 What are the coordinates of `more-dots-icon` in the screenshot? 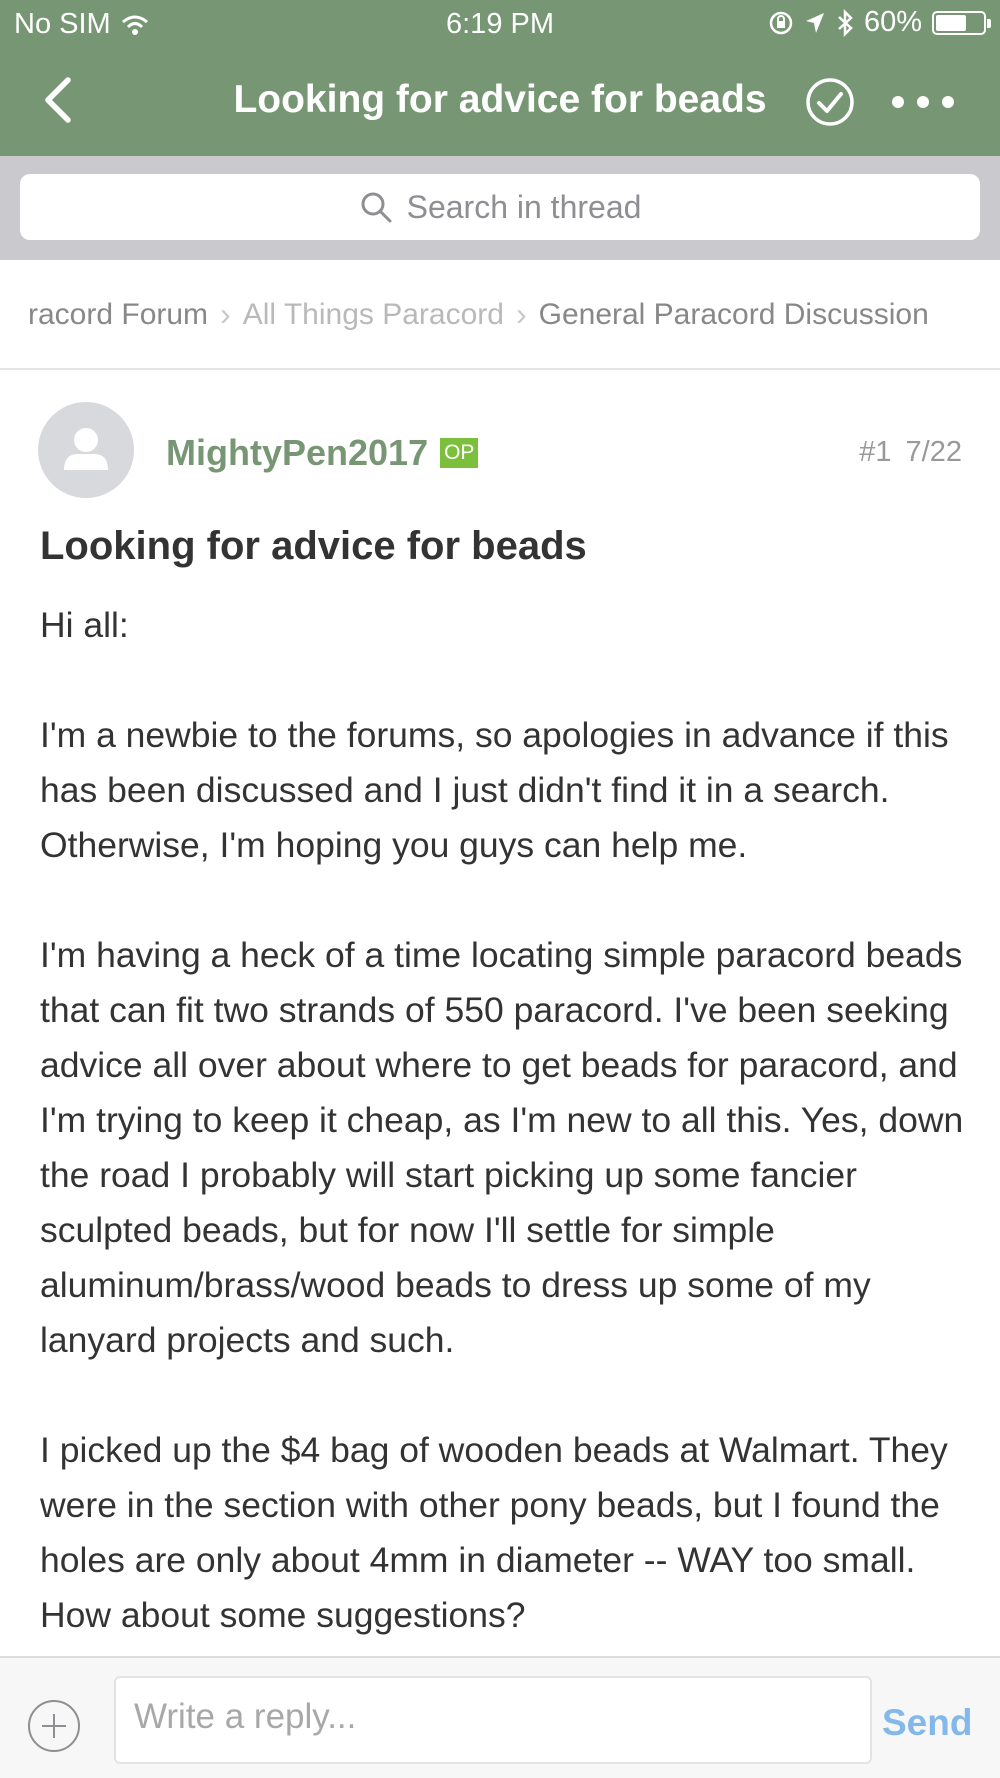 It's located at (923, 102).